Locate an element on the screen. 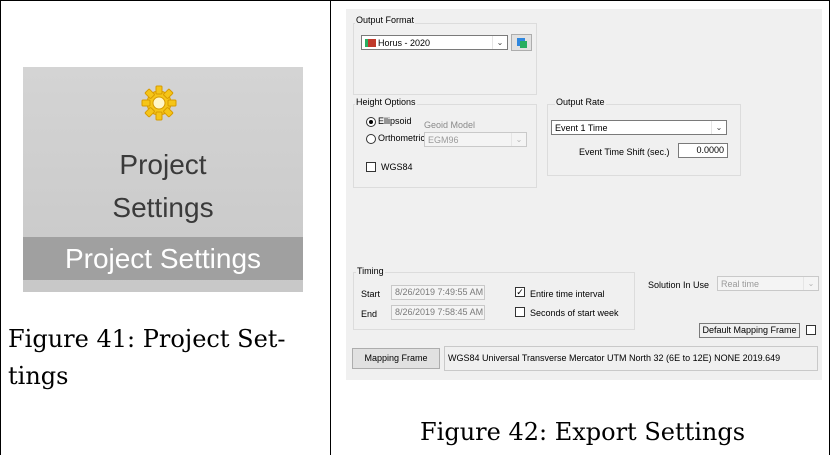 This screenshot has width=830, height=455. start-time-field: 8/26/2019 7:49:55 AM is located at coordinates (438, 292).